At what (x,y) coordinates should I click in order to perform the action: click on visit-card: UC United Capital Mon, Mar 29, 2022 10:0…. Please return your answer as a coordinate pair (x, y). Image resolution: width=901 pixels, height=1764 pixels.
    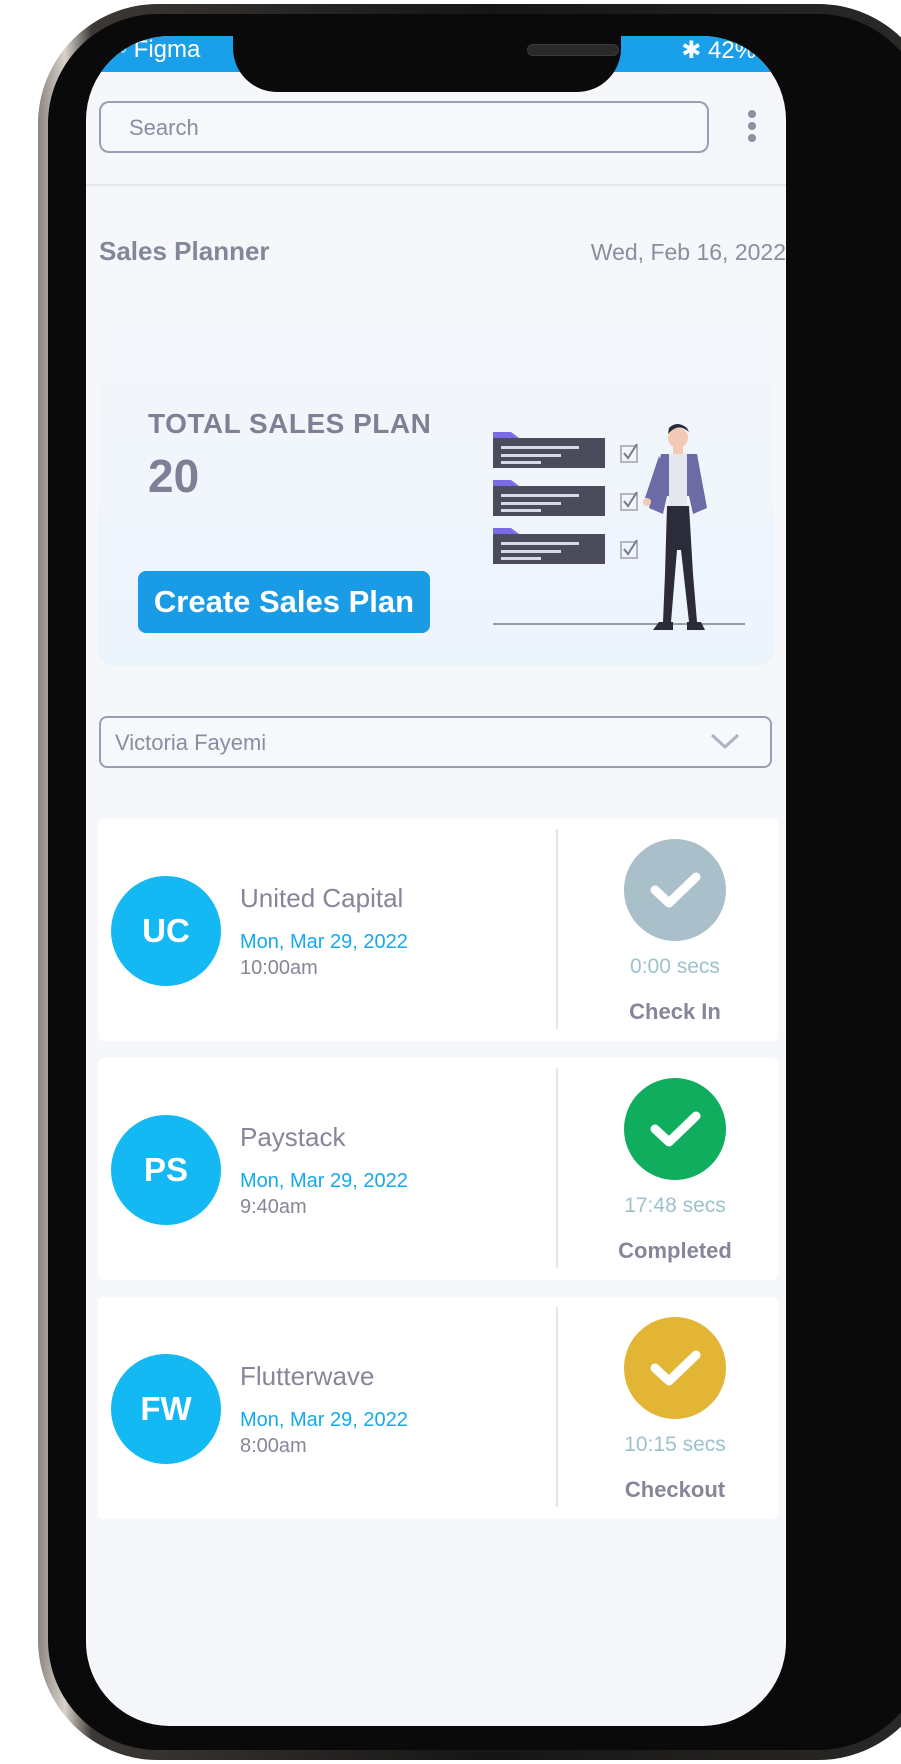
    Looking at the image, I should click on (438, 930).